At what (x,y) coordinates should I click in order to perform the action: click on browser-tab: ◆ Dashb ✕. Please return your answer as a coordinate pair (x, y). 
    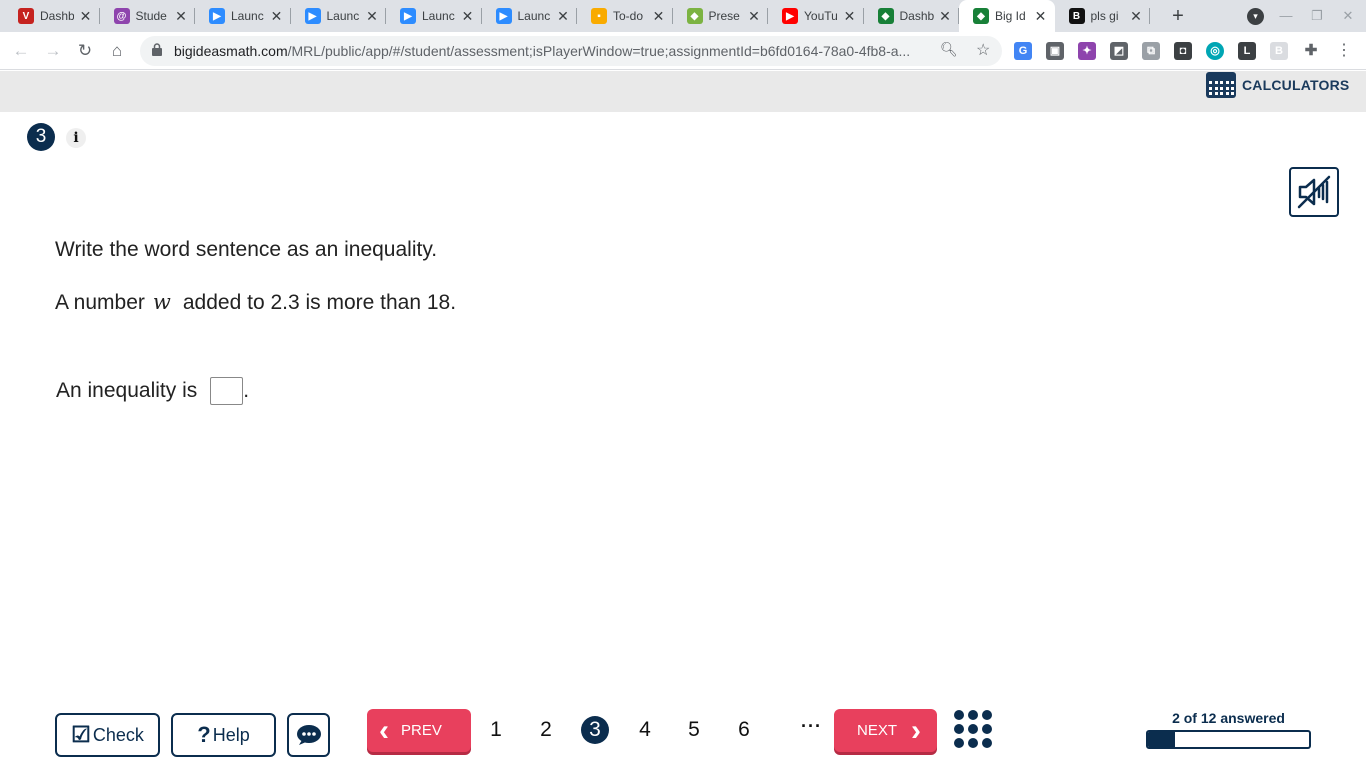
    Looking at the image, I should click on (911, 16).